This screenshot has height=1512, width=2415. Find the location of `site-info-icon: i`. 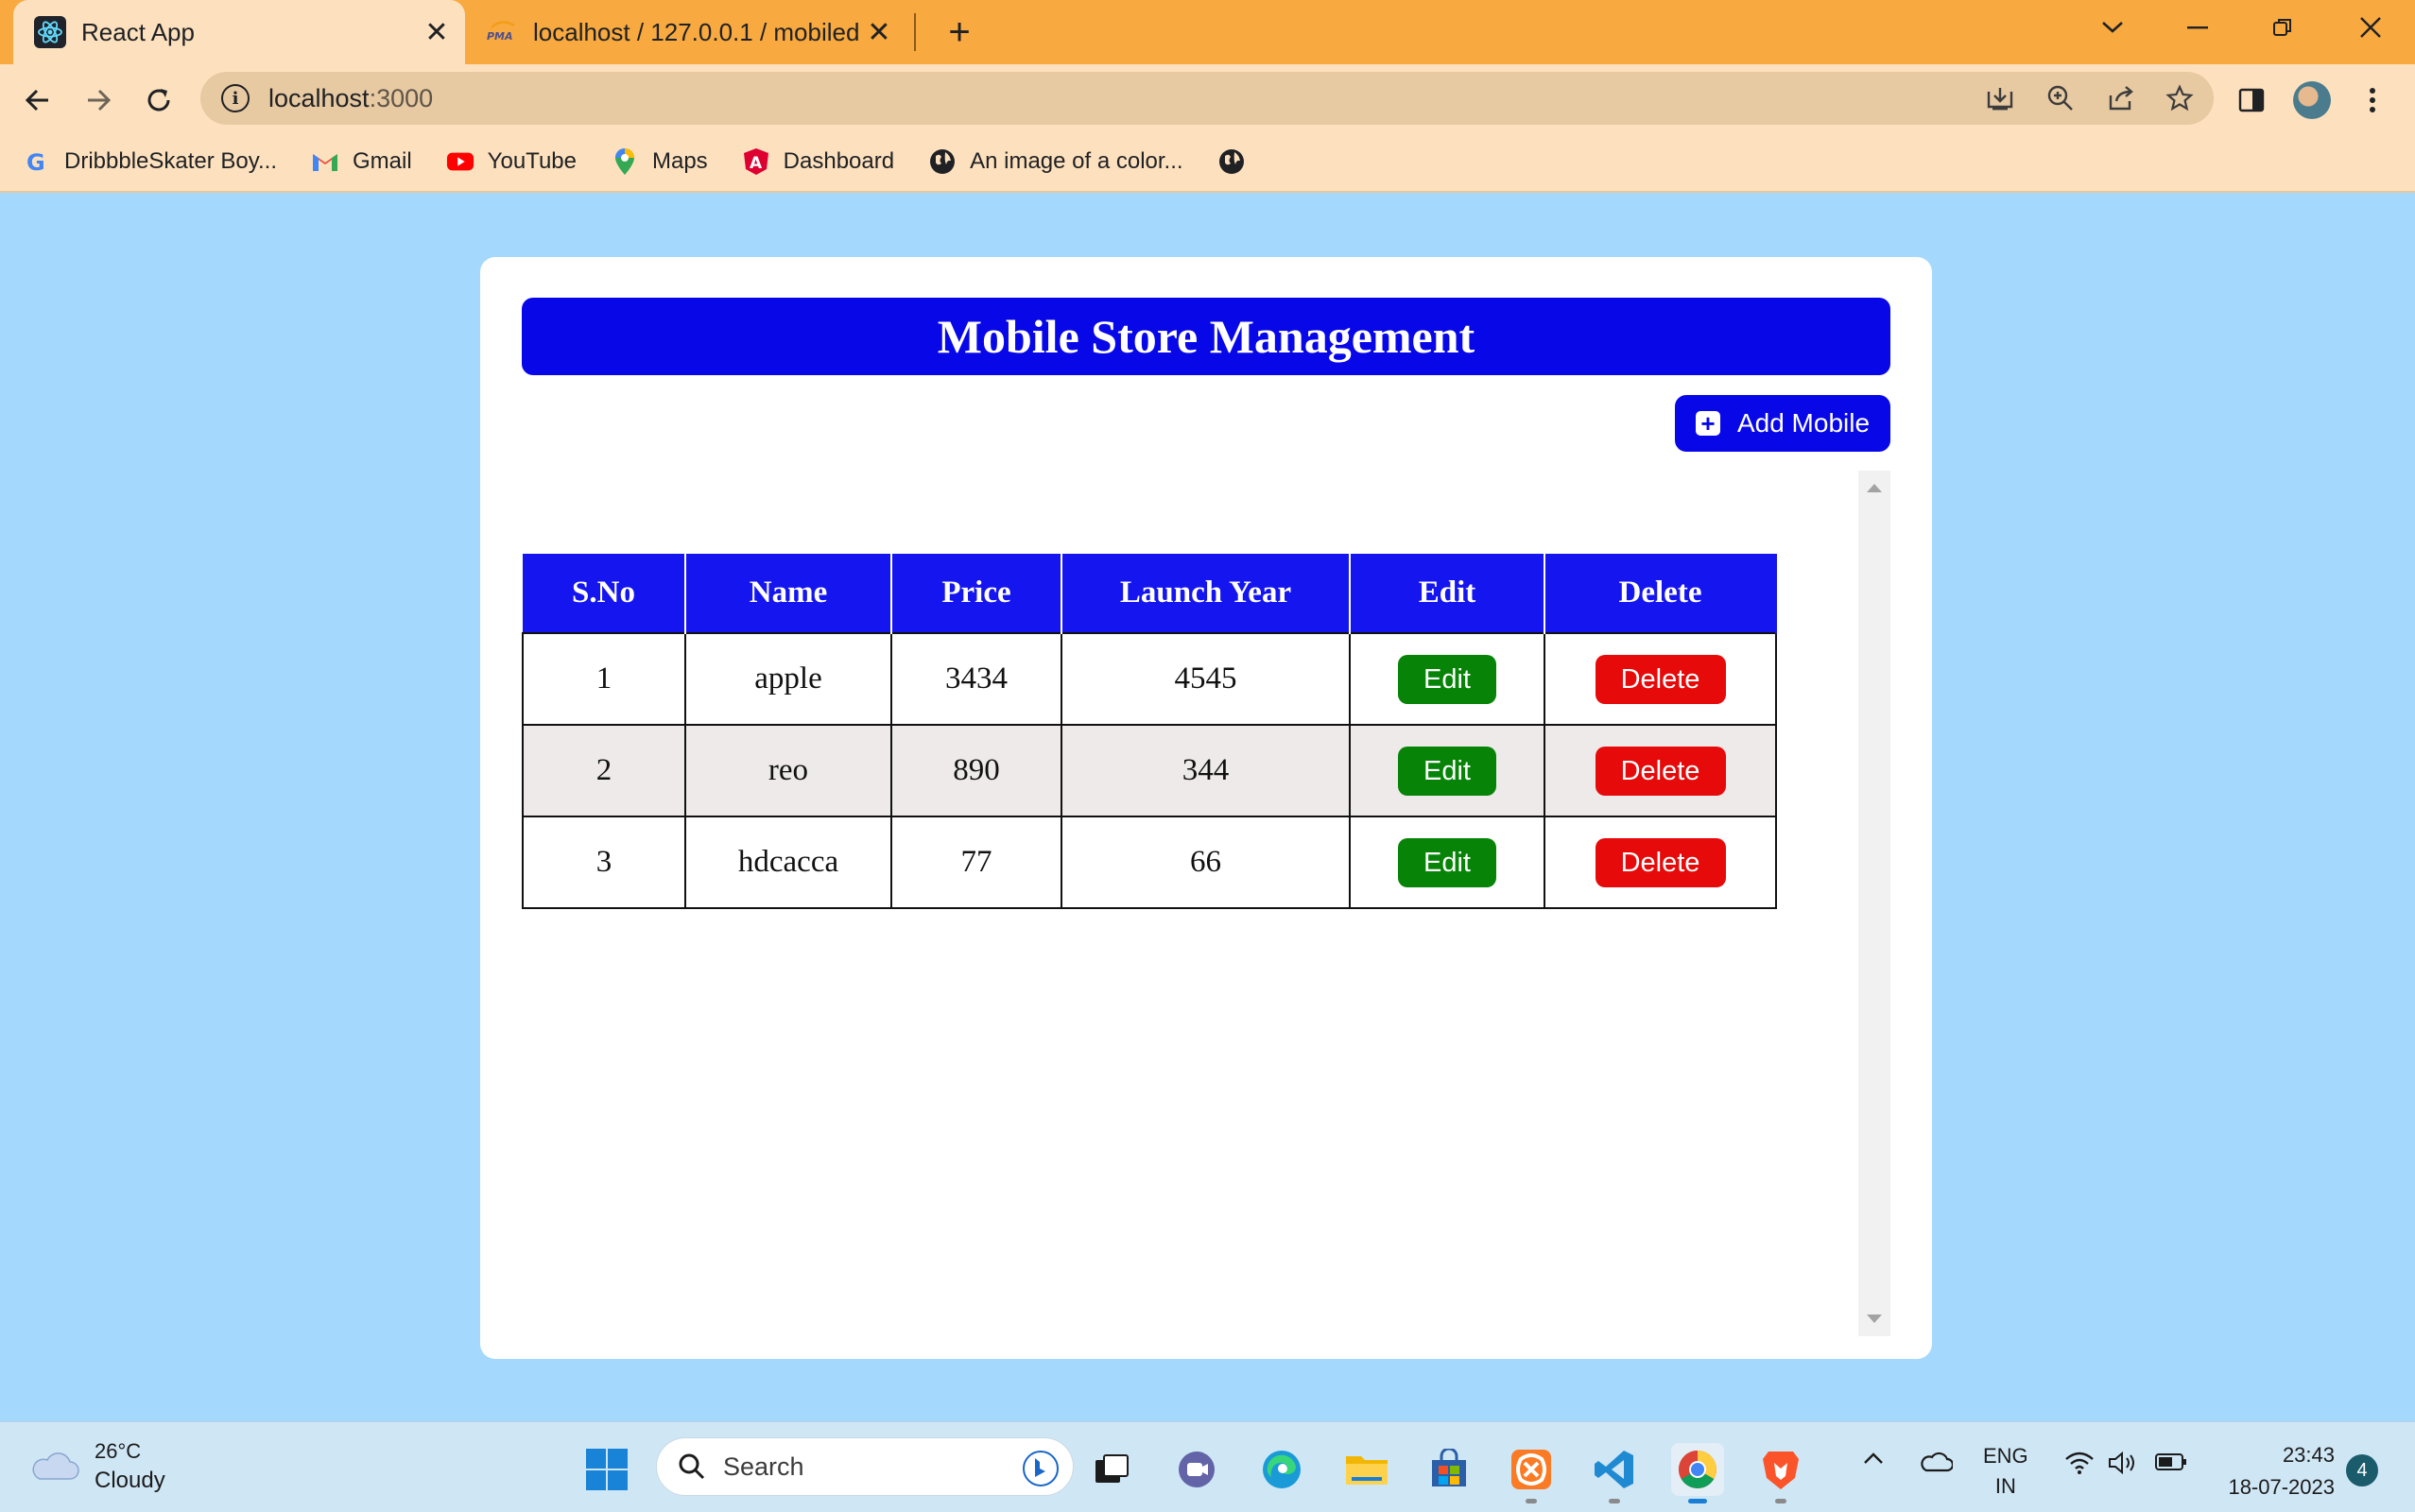

site-info-icon: i is located at coordinates (236, 98).